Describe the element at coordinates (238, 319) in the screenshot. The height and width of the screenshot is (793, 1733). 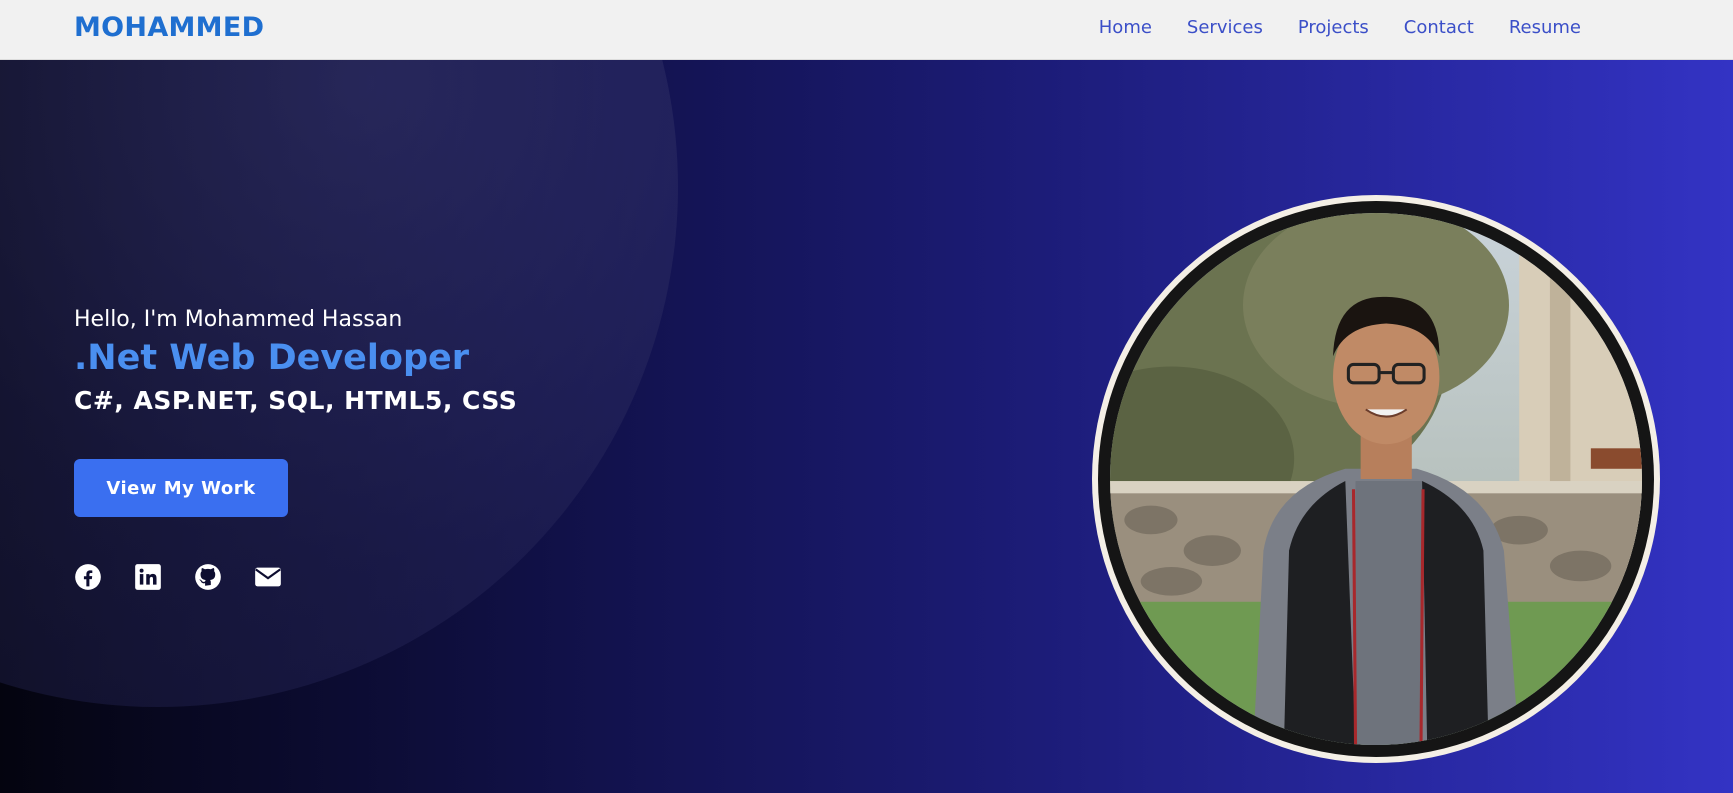
I see `hero-greeting: Hello, I'm Mohammed Hassan` at that location.